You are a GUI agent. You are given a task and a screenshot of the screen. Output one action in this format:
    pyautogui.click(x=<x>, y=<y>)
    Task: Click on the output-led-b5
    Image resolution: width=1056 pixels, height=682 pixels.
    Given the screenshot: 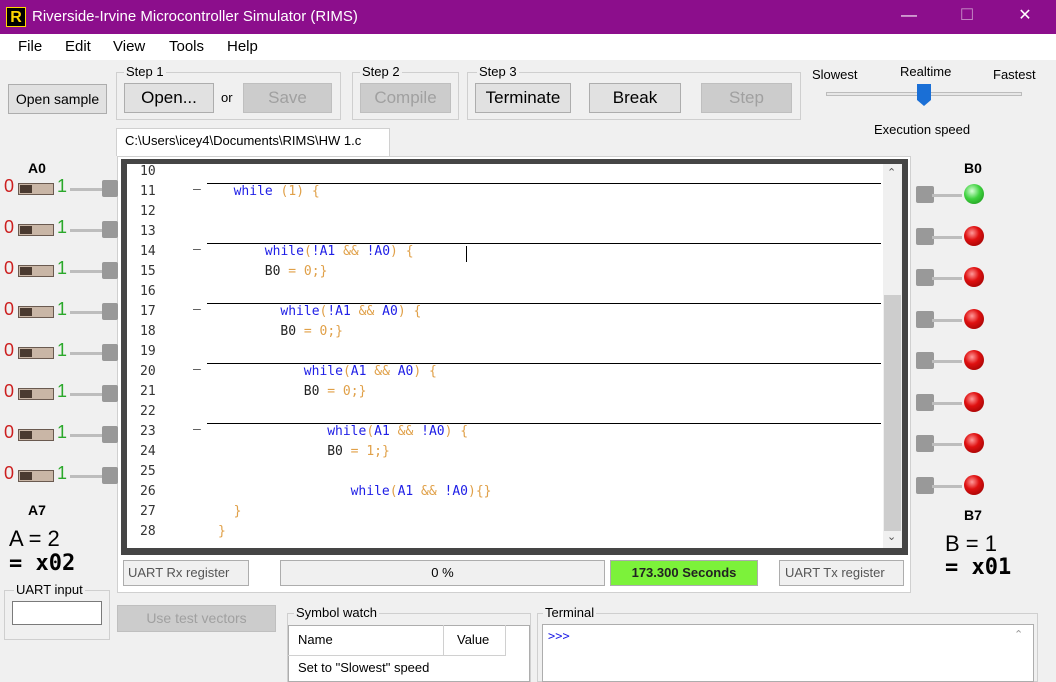 What is the action you would take?
    pyautogui.click(x=954, y=402)
    